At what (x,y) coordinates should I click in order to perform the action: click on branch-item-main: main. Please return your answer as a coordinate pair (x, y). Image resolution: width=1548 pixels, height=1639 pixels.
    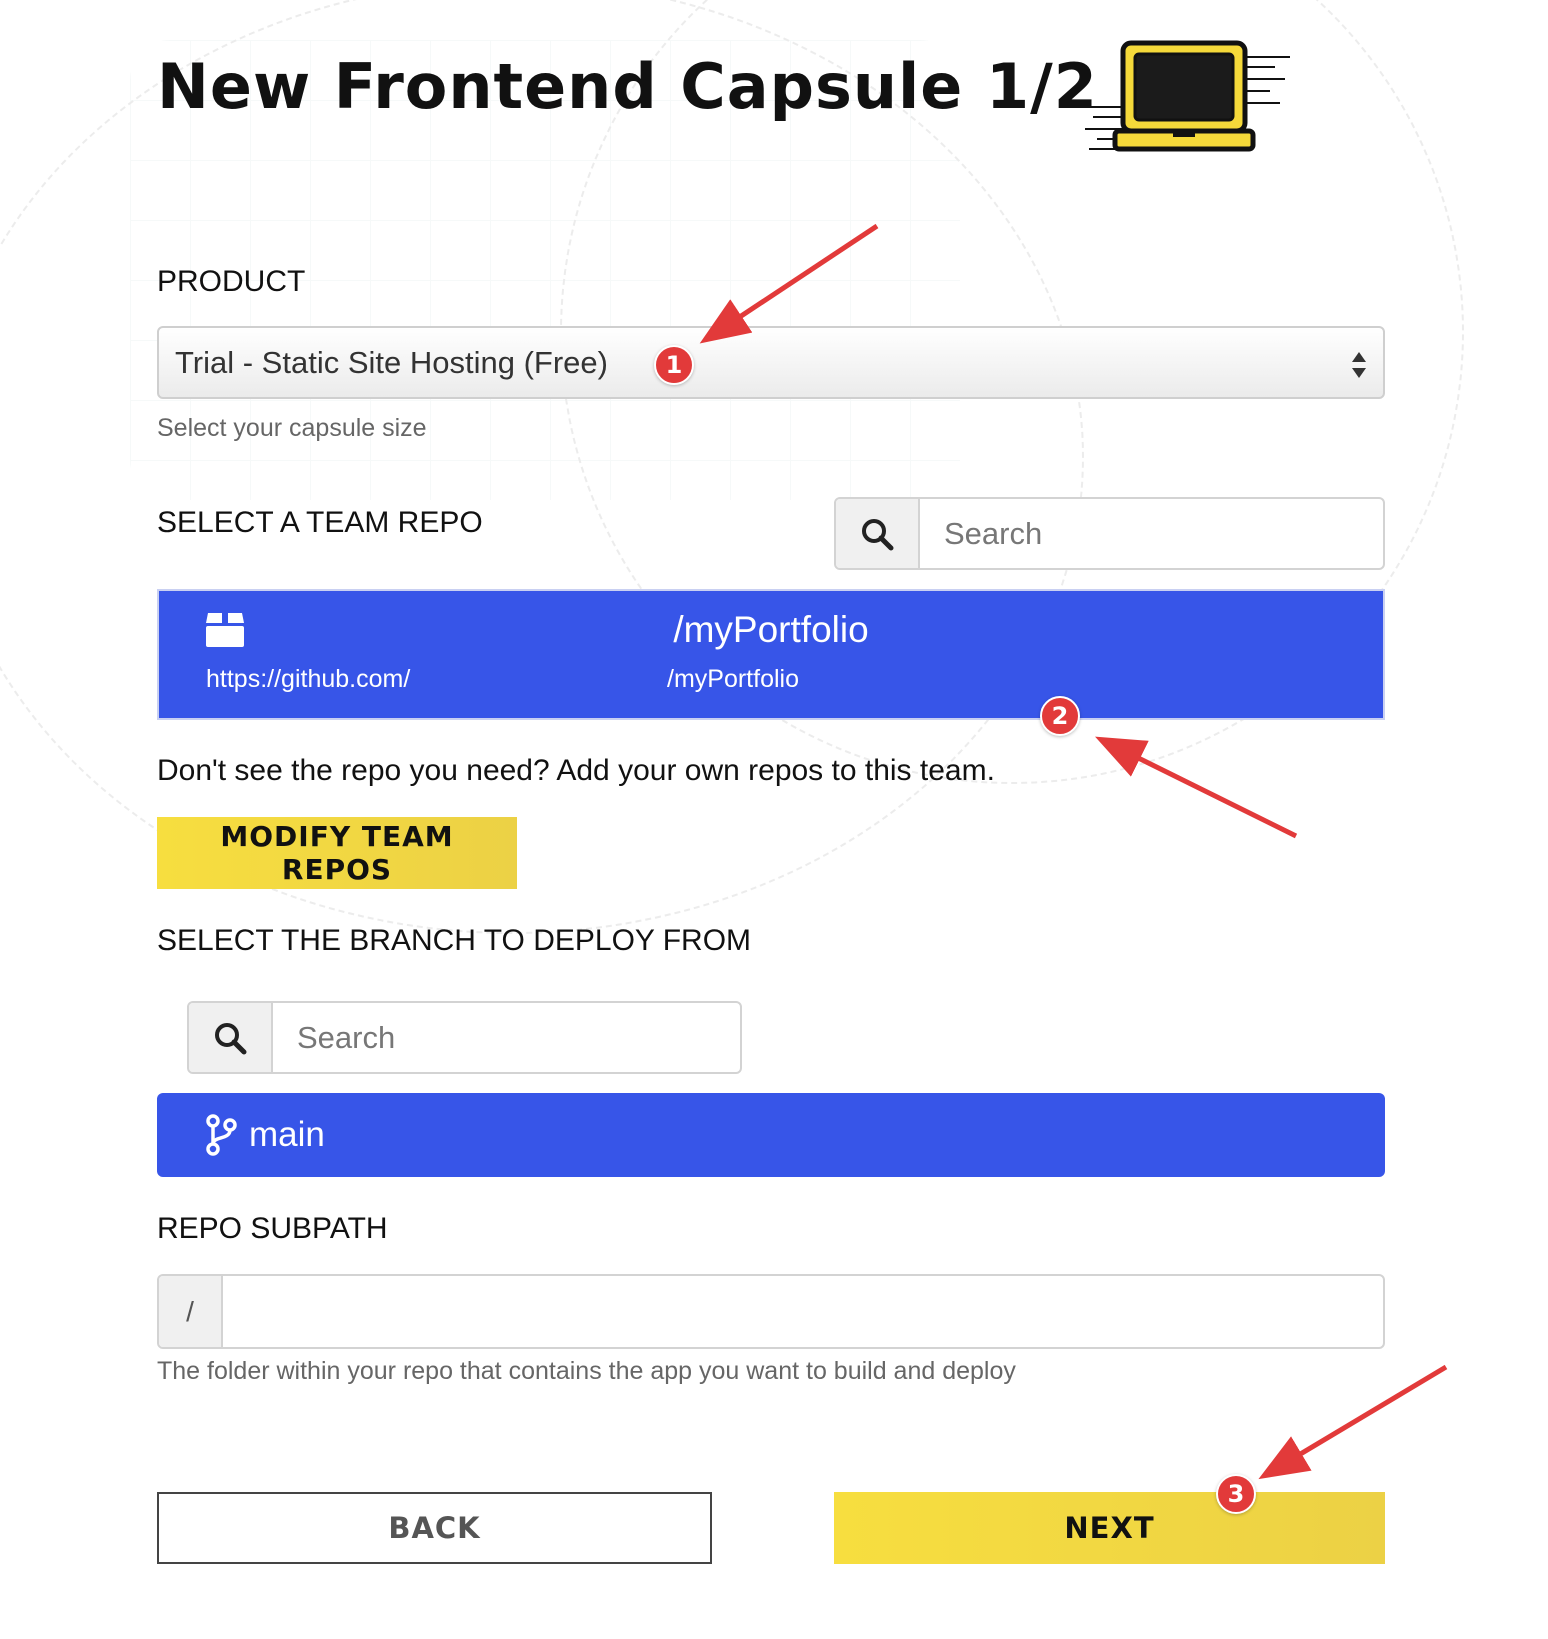
    Looking at the image, I should click on (771, 1135).